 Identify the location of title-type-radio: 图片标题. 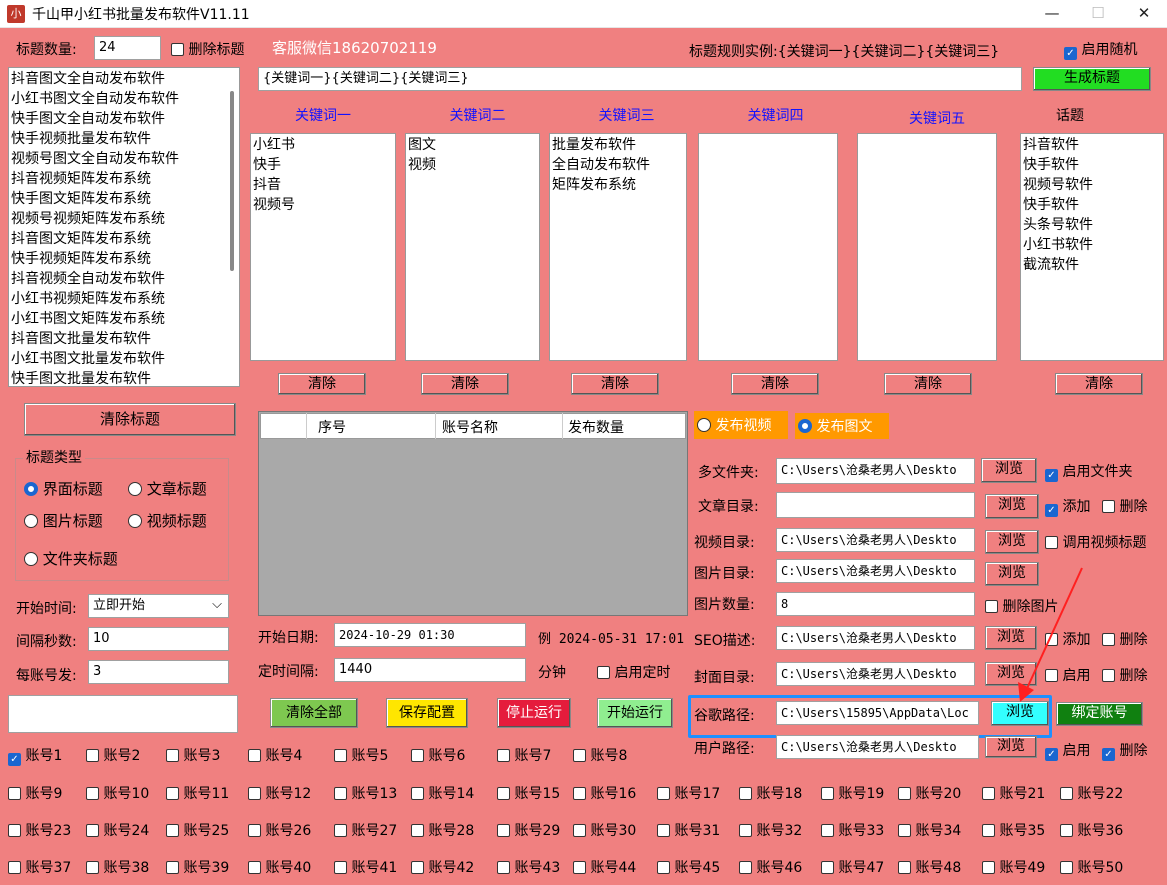
(63, 520).